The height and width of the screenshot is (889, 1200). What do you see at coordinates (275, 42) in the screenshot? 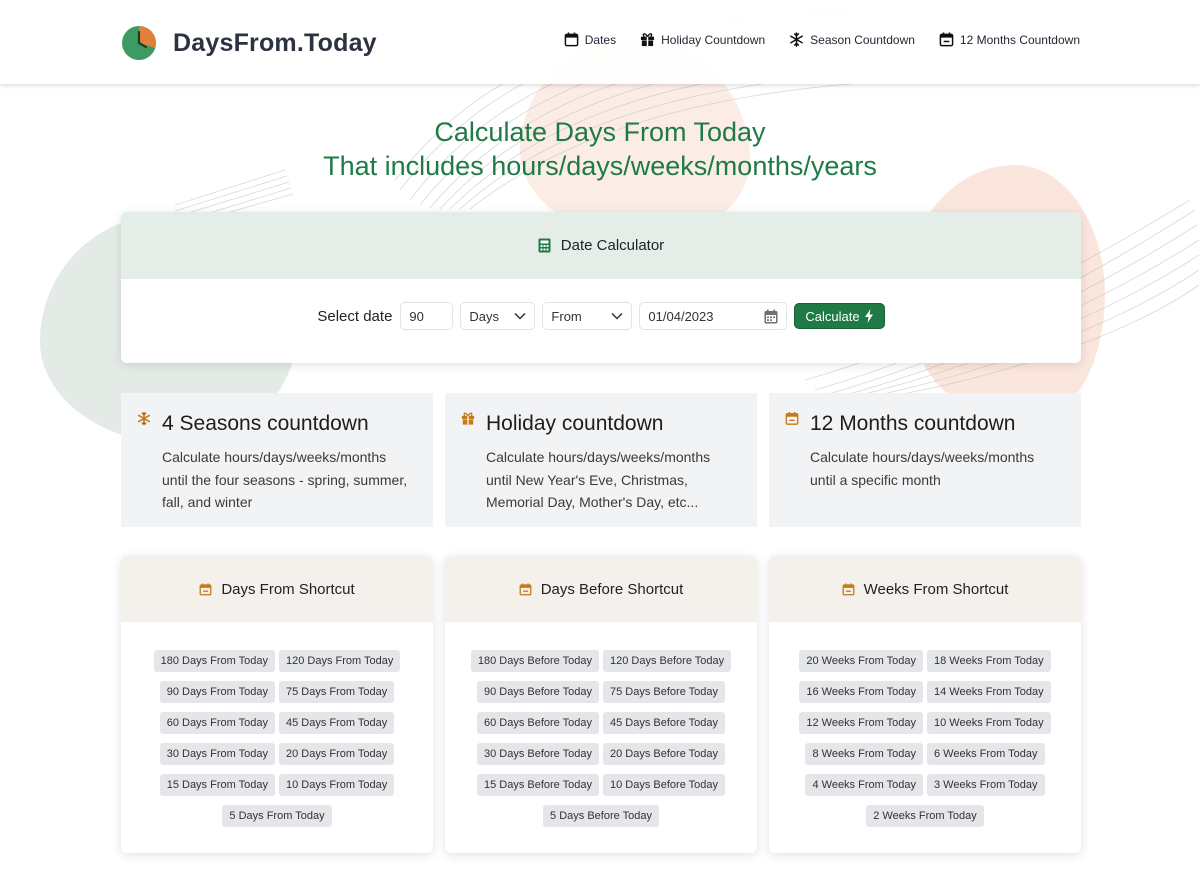
I see `brand-name: DaysFrom.Today` at bounding box center [275, 42].